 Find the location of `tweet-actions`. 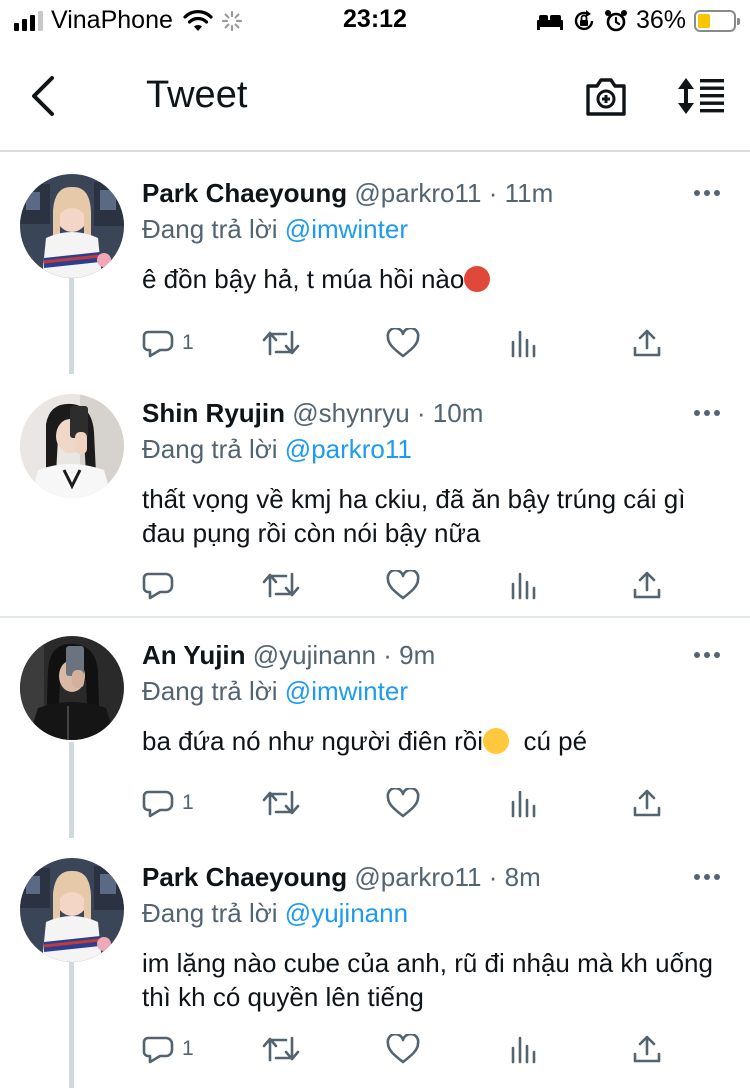

tweet-actions is located at coordinates (412, 590).